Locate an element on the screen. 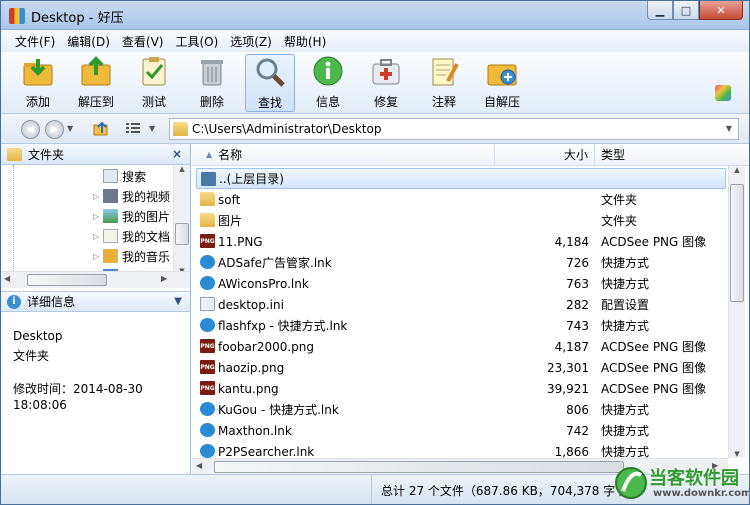 The height and width of the screenshot is (505, 750). forward-button: ▶ is located at coordinates (54, 129).